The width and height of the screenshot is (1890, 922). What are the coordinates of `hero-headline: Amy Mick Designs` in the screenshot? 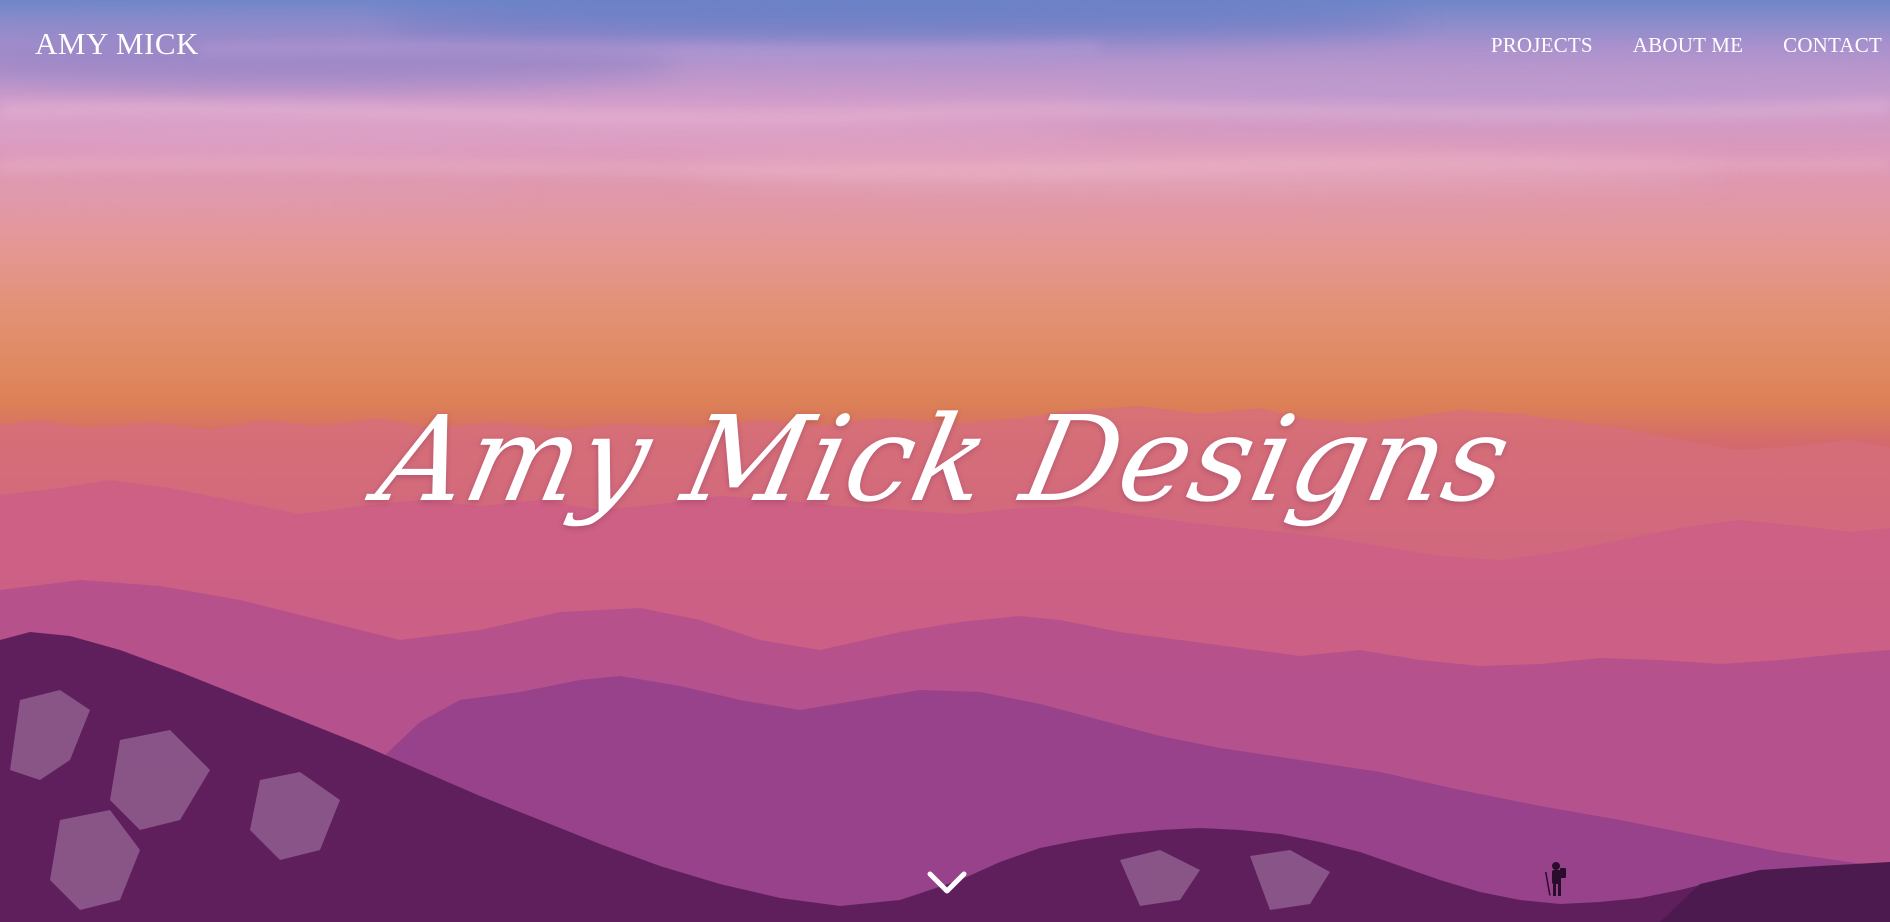 It's located at (945, 459).